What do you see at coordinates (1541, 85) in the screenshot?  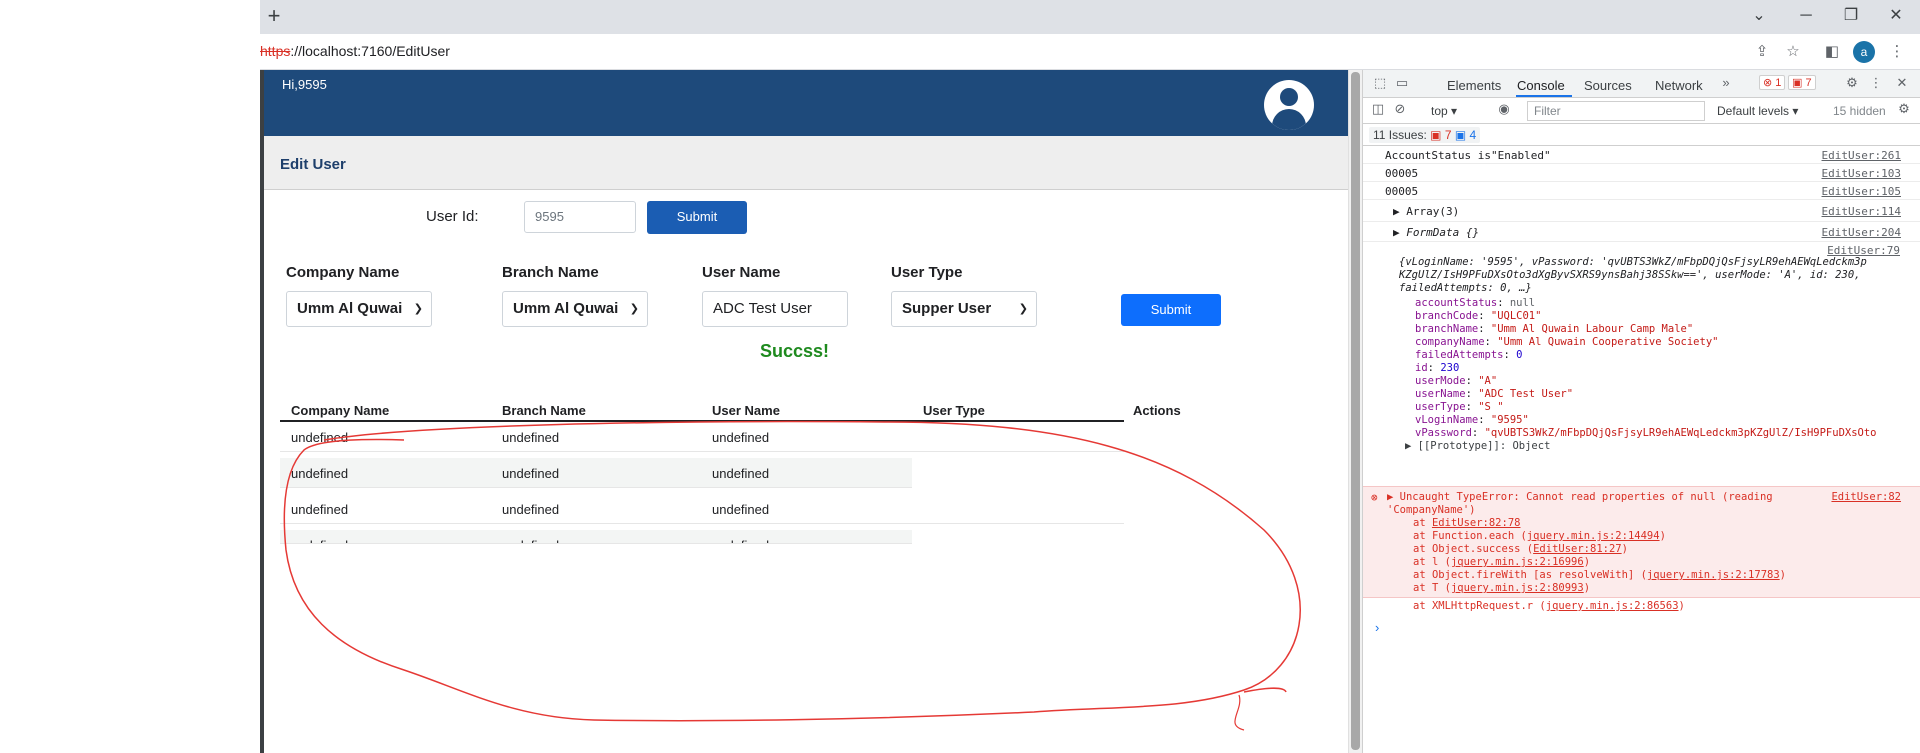 I see `tab-console: Console` at bounding box center [1541, 85].